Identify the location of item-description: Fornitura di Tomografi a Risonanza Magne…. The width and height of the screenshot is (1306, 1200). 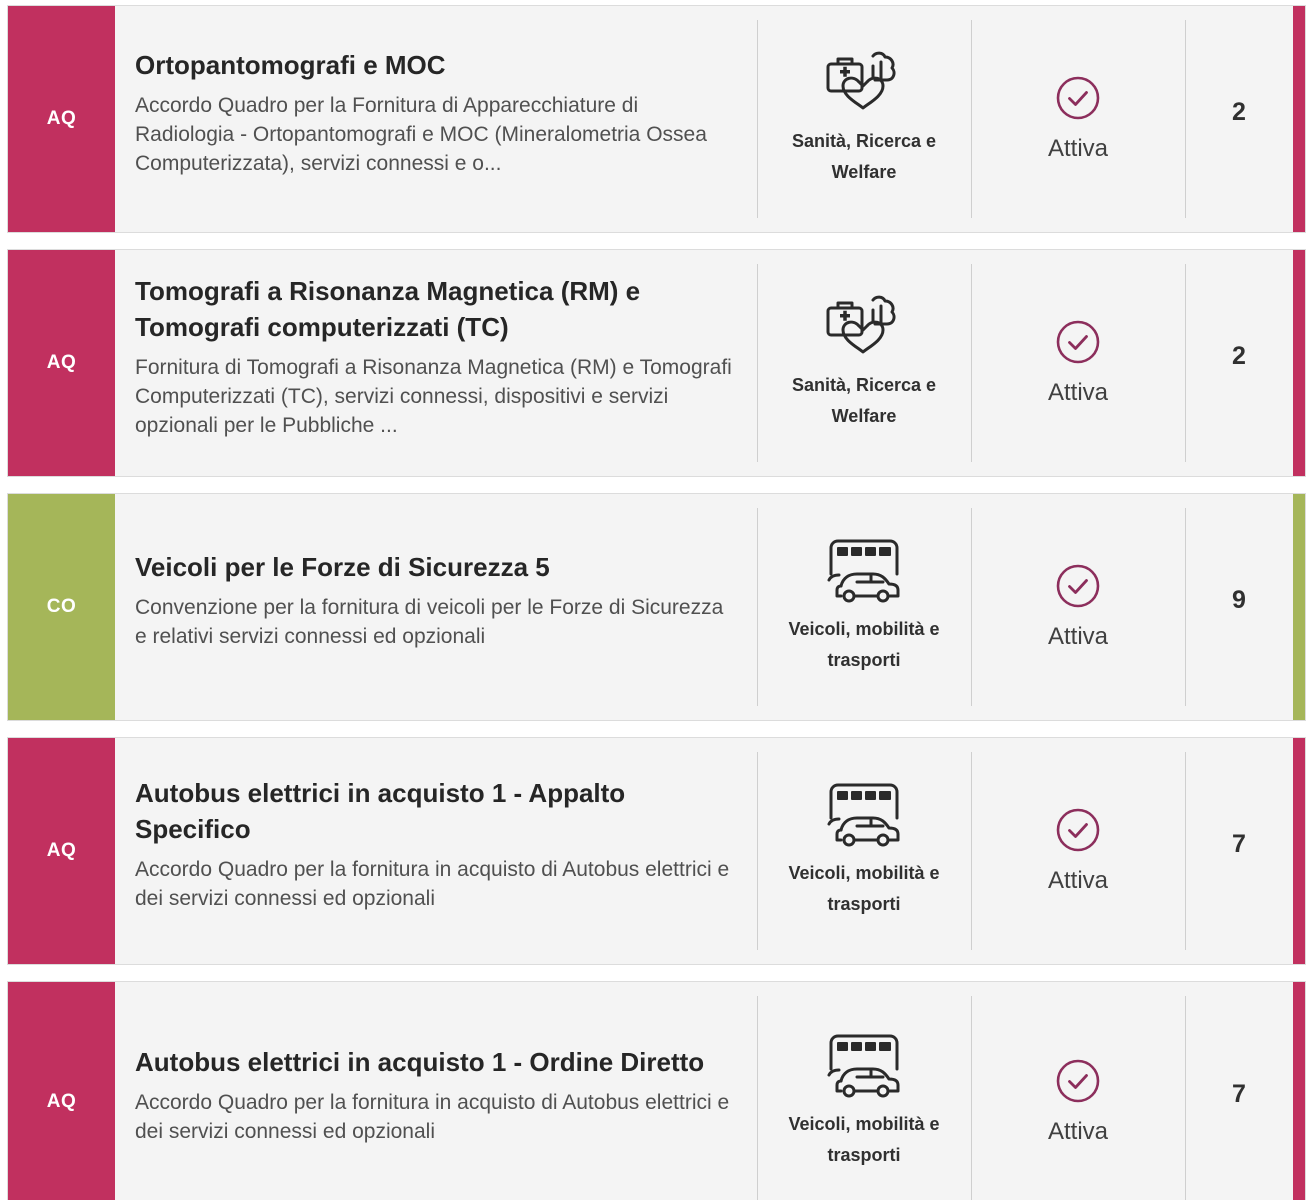
(433, 396).